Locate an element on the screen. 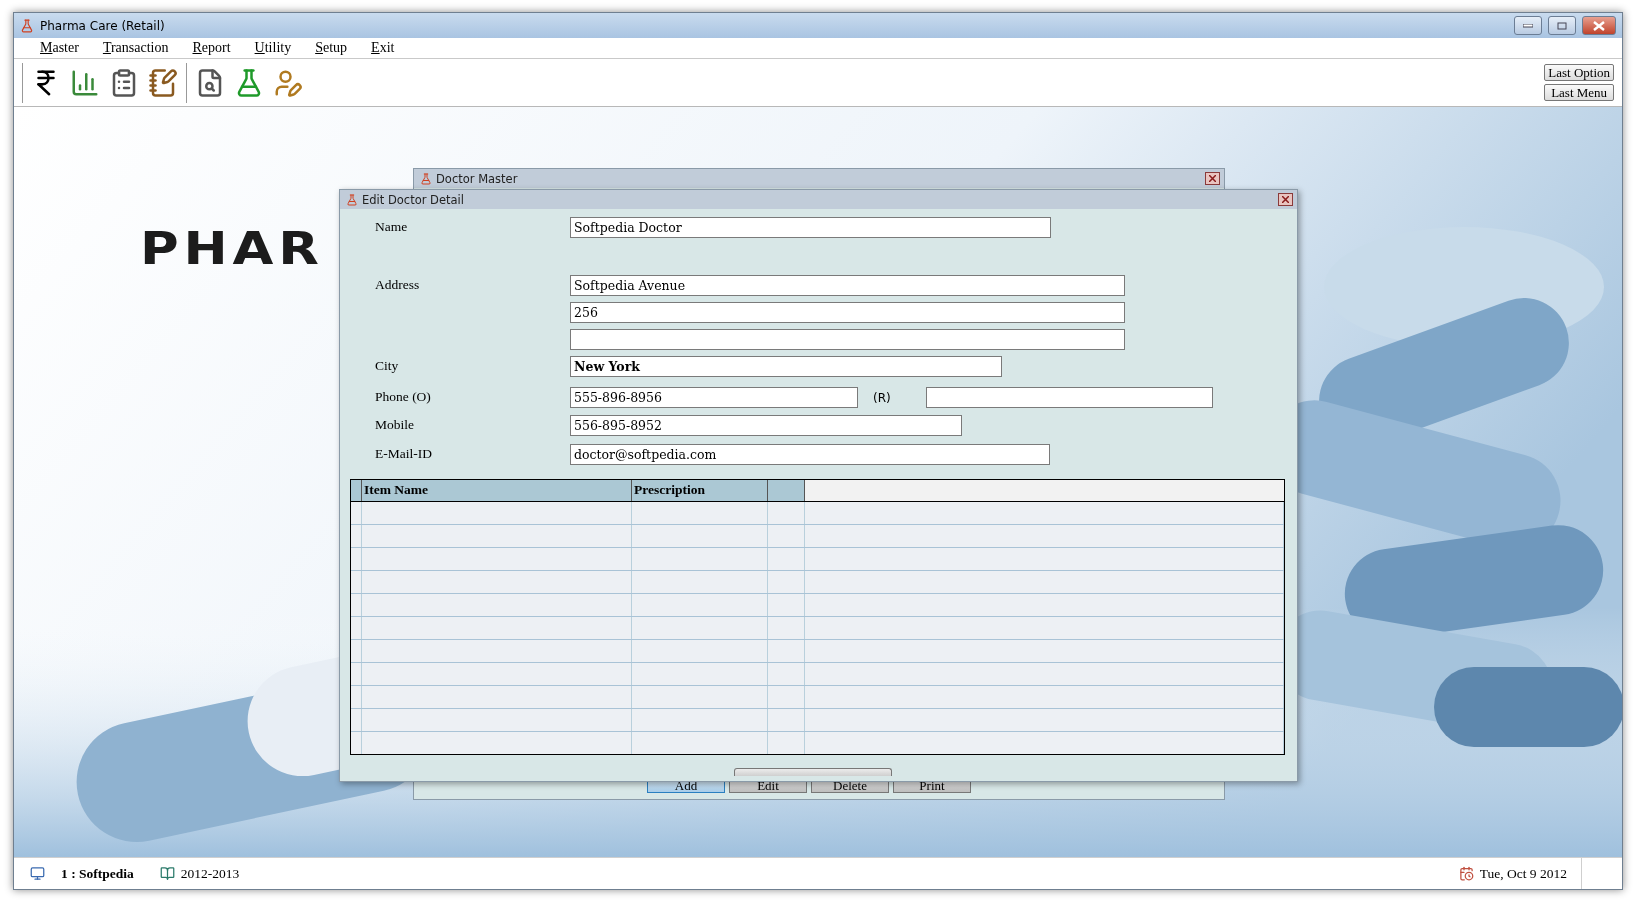  menu-item: Utility is located at coordinates (273, 48).